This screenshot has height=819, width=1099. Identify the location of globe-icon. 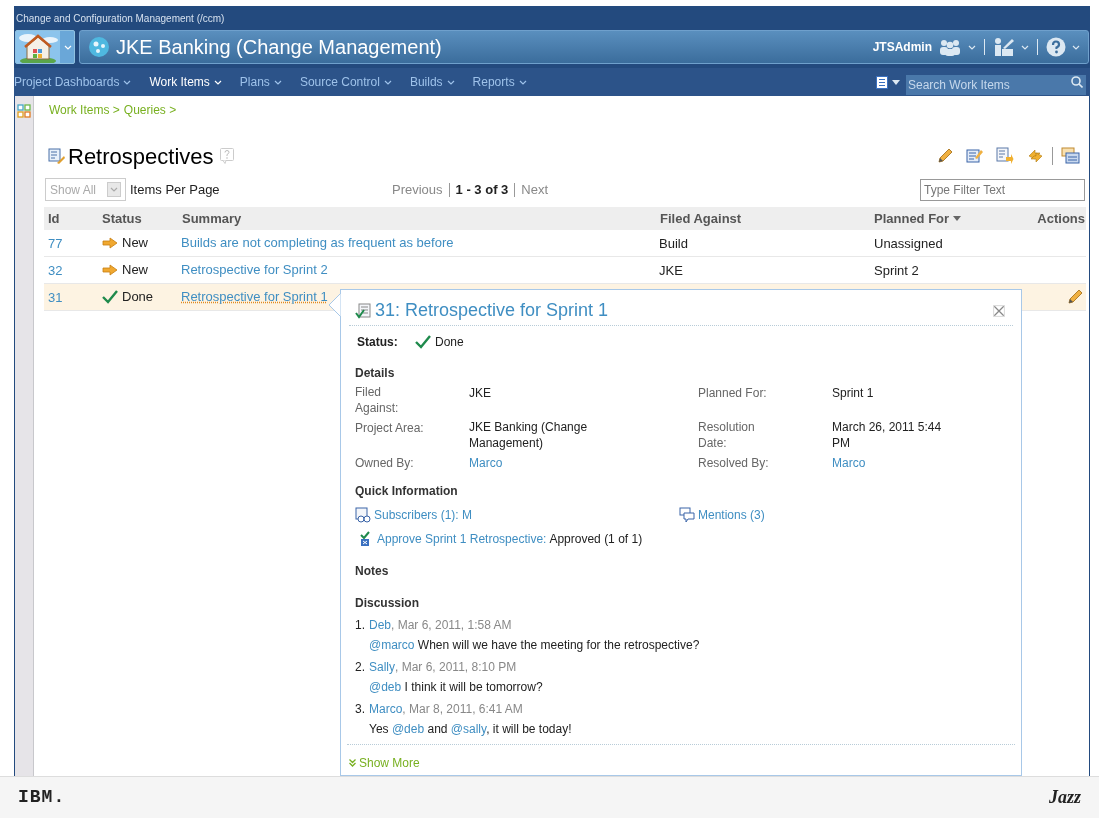
(99, 47).